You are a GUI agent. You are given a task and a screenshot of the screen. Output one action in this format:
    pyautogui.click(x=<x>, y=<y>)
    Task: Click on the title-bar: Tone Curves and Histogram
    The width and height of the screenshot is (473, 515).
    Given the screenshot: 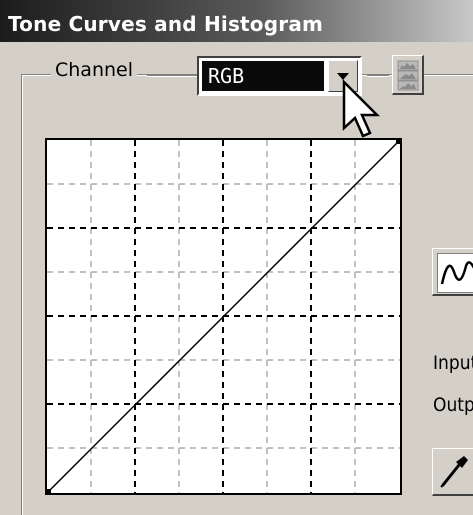 What is the action you would take?
    pyautogui.click(x=236, y=21)
    